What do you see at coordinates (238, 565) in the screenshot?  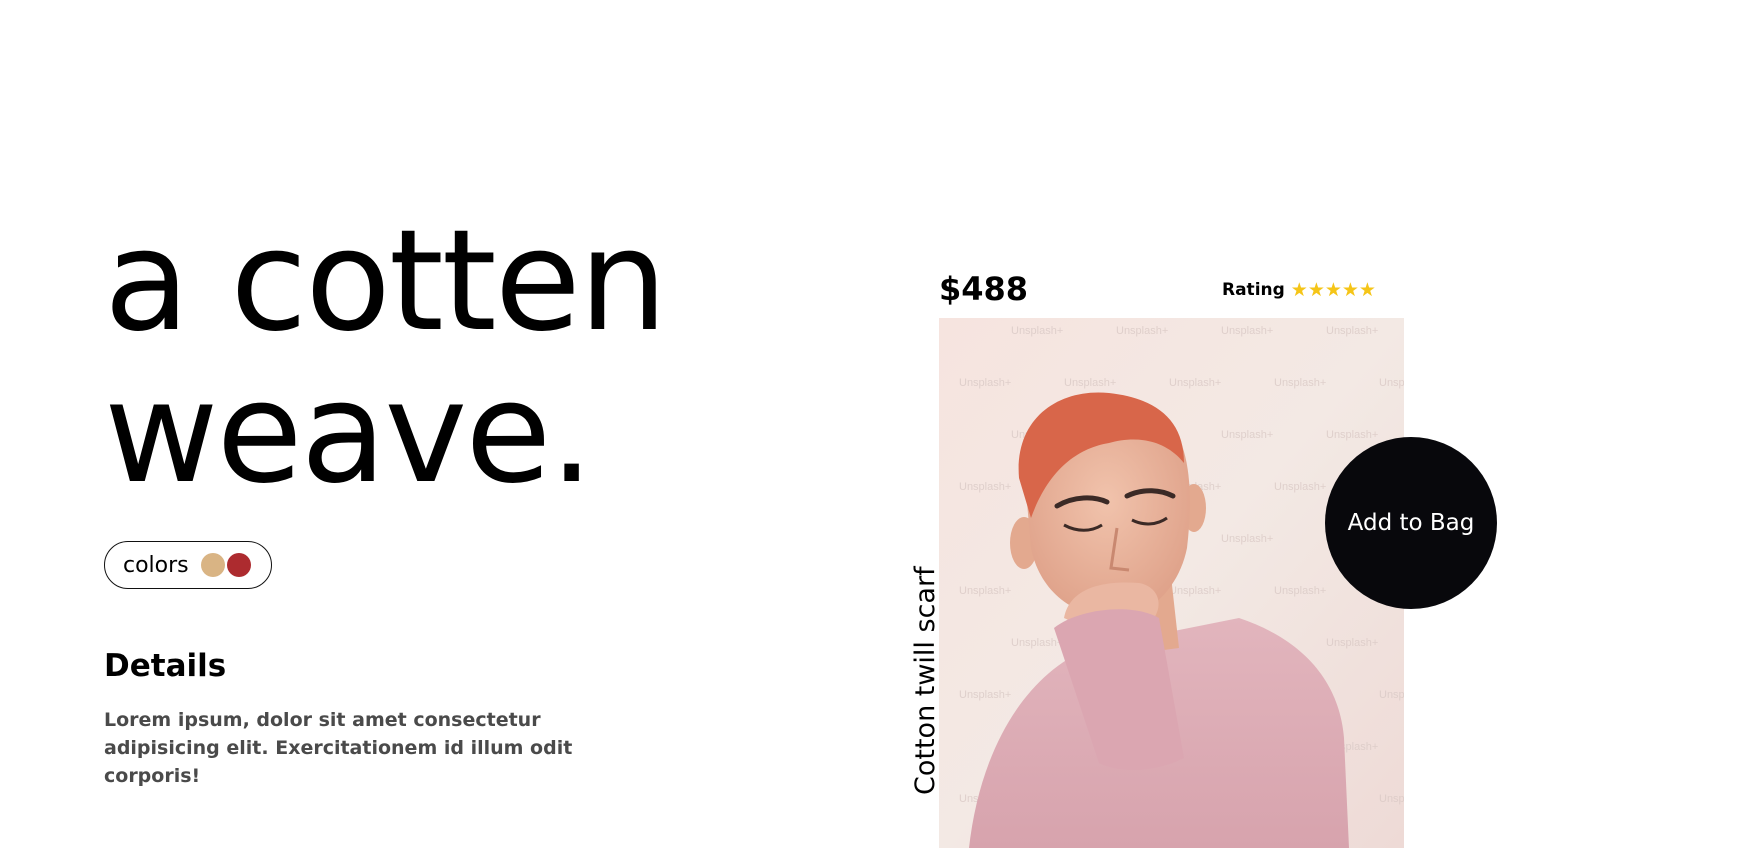 I see `color-swatch-red` at bounding box center [238, 565].